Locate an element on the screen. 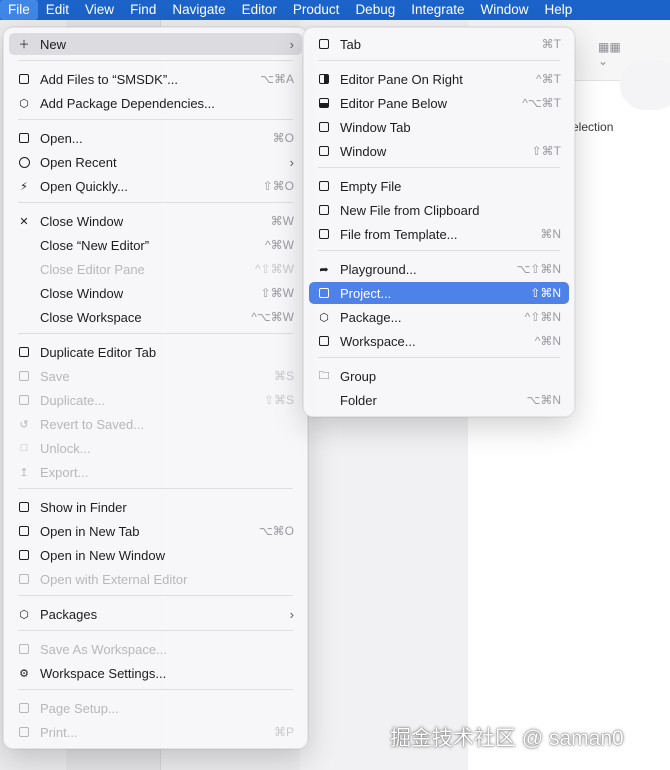 This screenshot has width=670, height=770. submenu-item-window-tab: Window Tab is located at coordinates (439, 127).